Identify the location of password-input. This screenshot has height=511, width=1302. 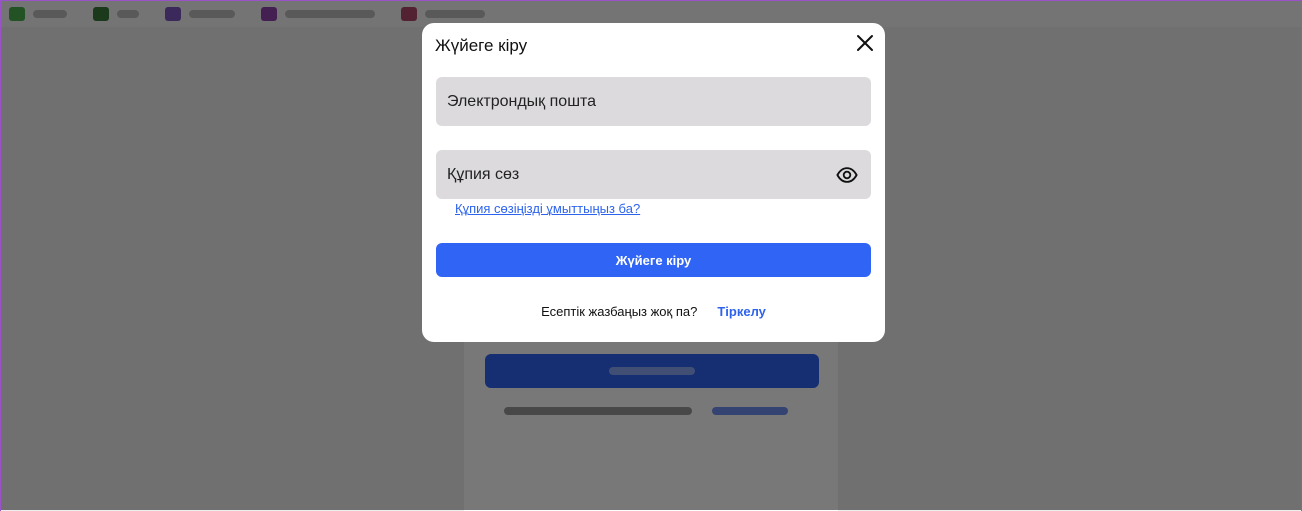
(653, 174).